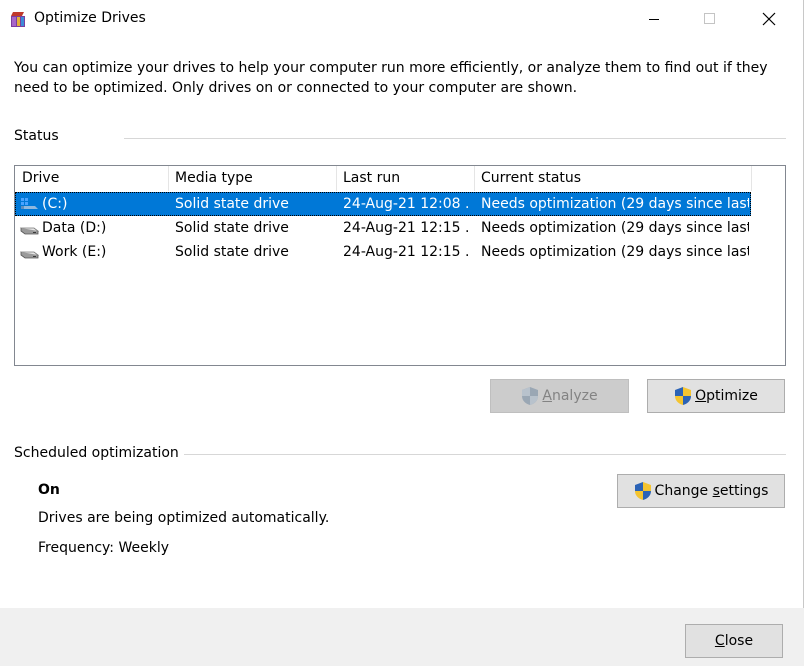 This screenshot has height=666, width=804. What do you see at coordinates (29, 203) in the screenshot?
I see `windows-drive-icon` at bounding box center [29, 203].